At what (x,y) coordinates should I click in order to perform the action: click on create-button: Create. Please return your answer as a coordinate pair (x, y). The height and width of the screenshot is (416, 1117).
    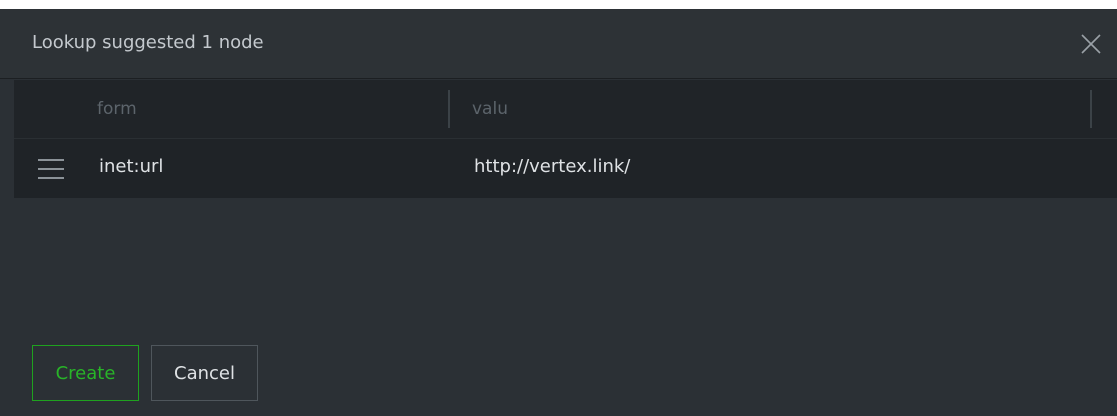
    Looking at the image, I should click on (85, 373).